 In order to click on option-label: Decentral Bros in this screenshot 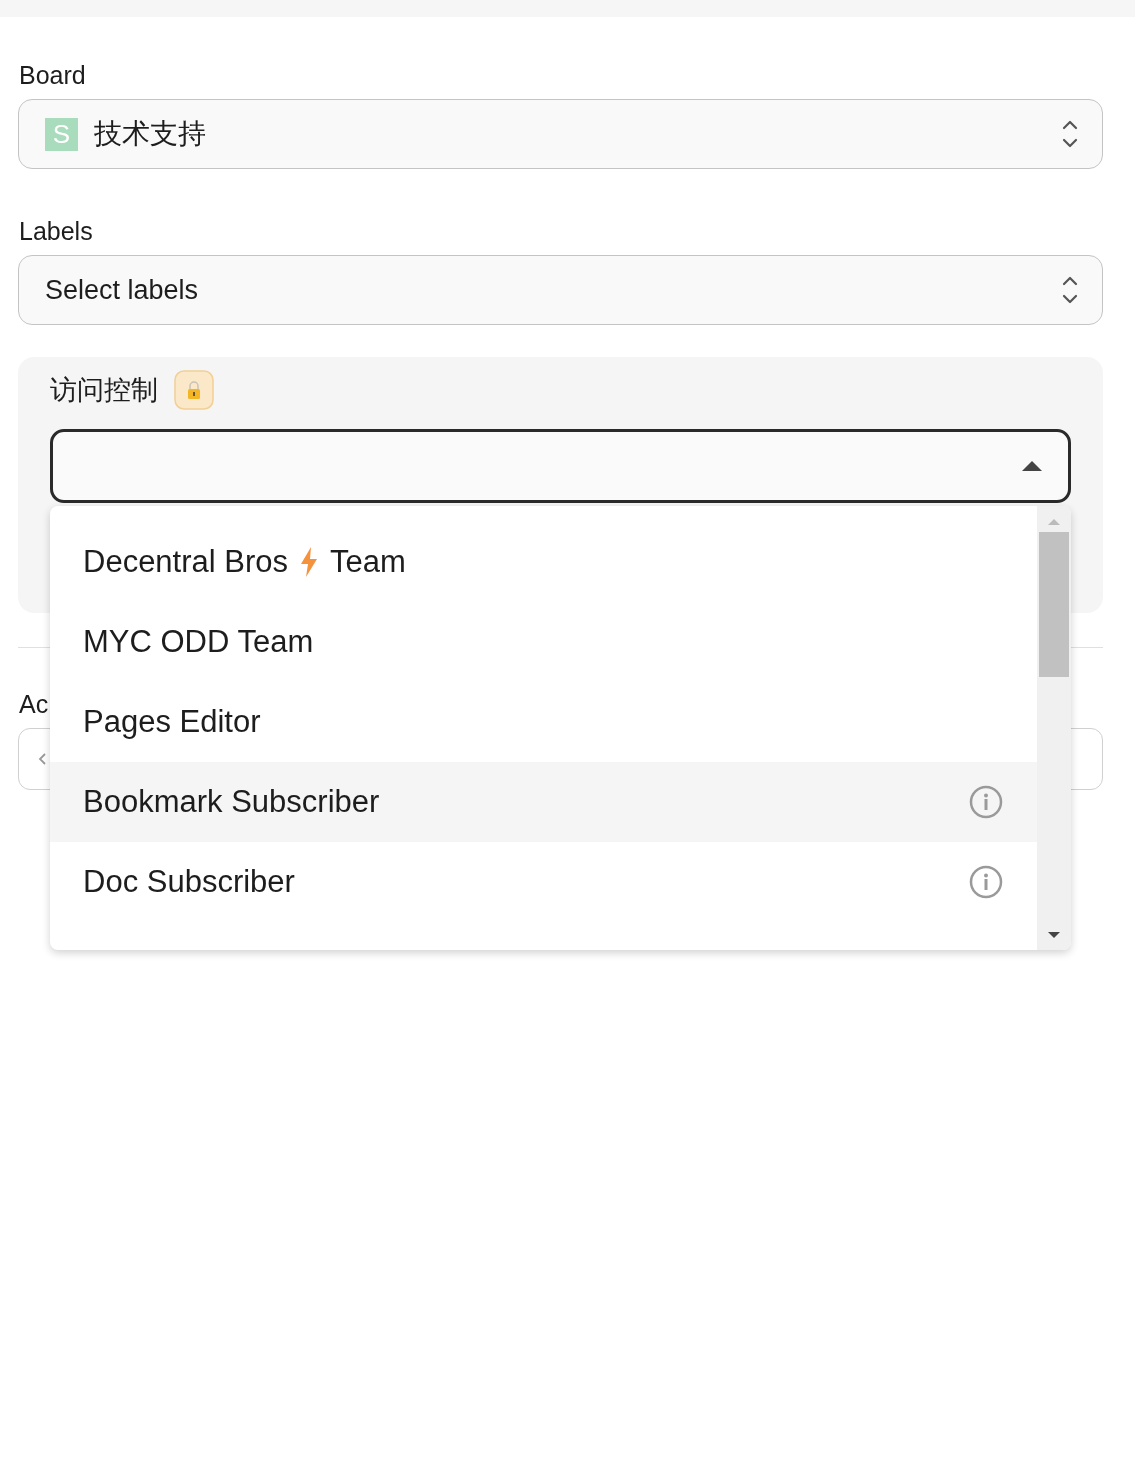, I will do `click(186, 562)`.